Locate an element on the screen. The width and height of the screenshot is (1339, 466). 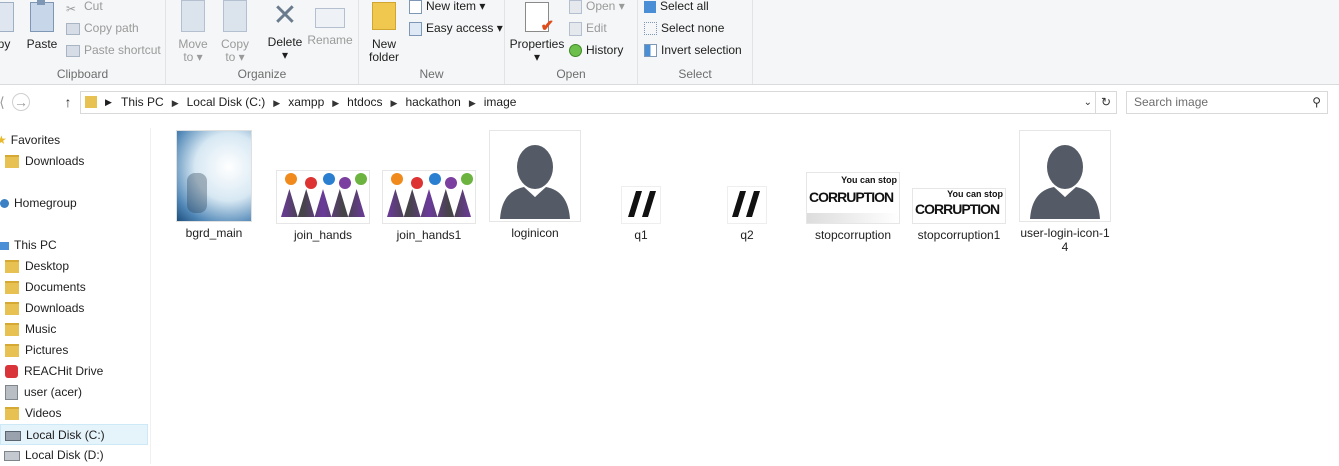
copy-path-icon is located at coordinates (73, 28).